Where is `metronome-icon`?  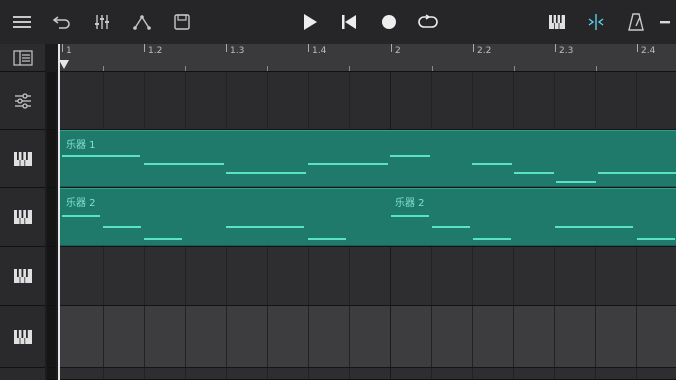
metronome-icon is located at coordinates (636, 22).